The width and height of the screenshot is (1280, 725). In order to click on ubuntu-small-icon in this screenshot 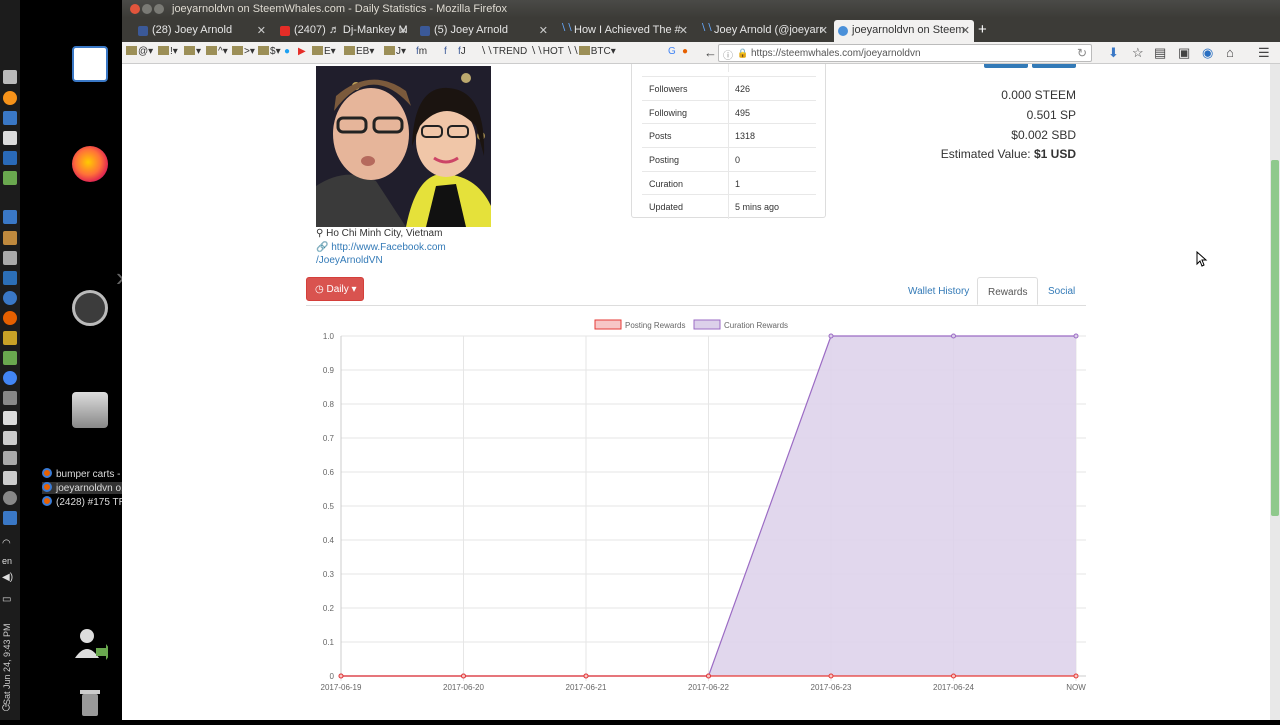, I will do `click(10, 498)`.